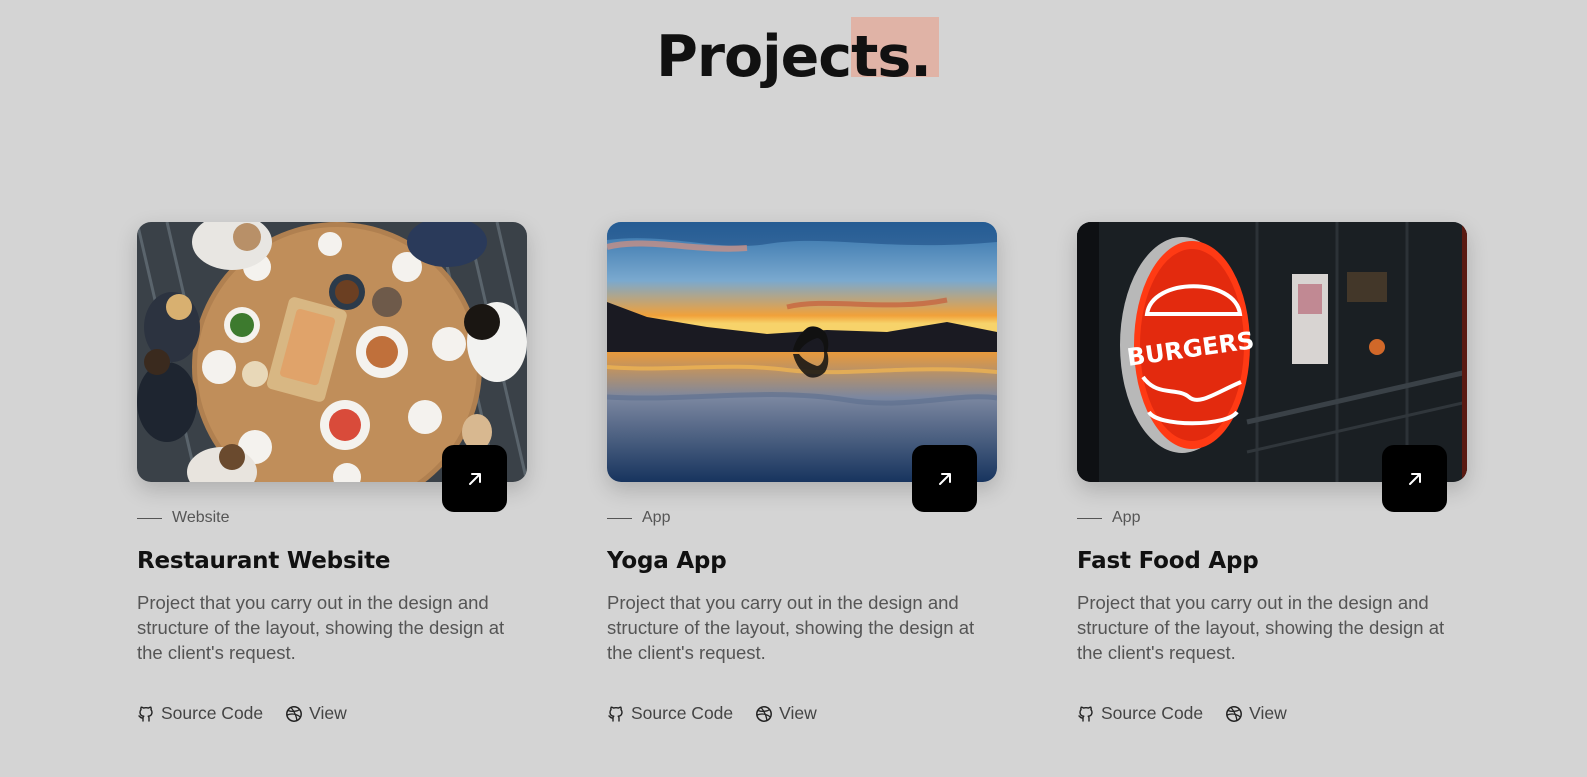 This screenshot has width=1587, height=777. I want to click on card-media: BURGERS, so click(1272, 367).